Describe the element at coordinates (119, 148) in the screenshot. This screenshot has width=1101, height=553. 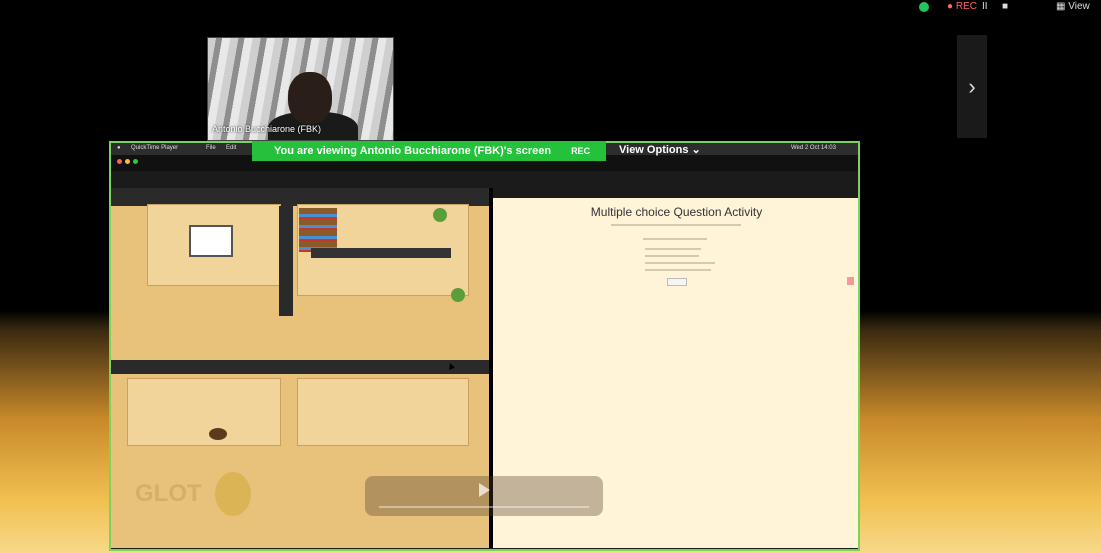
I see `apple-icon: ●` at that location.